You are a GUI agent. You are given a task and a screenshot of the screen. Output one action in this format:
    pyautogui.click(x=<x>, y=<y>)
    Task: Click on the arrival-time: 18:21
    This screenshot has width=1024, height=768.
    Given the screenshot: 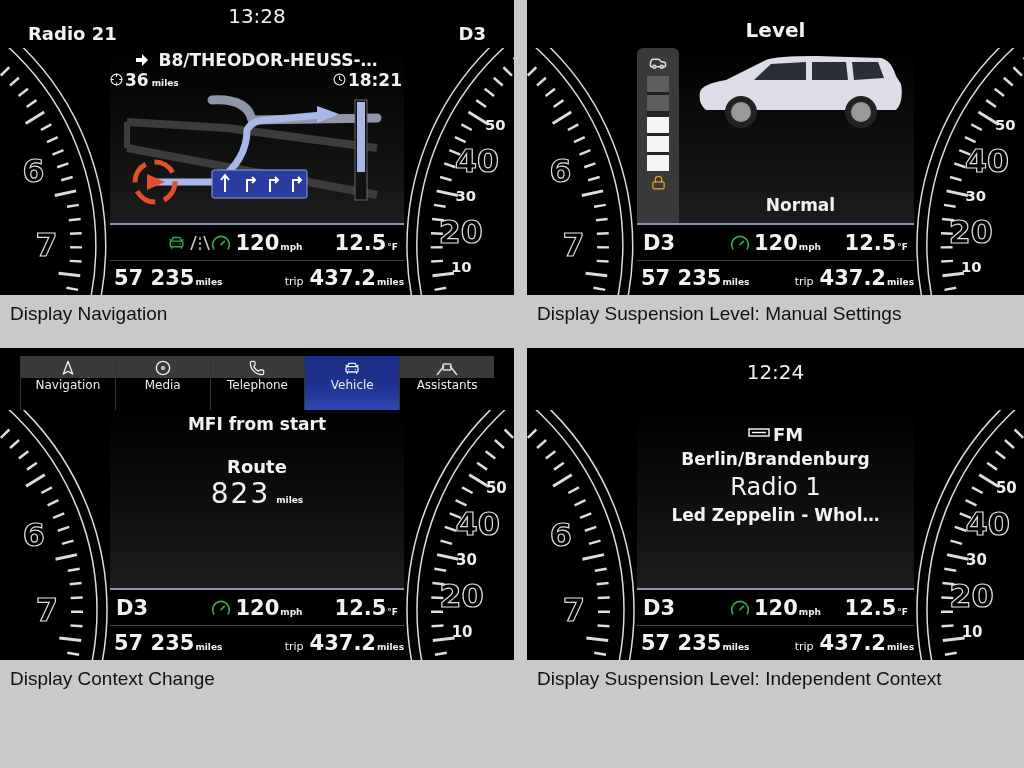 What is the action you would take?
    pyautogui.click(x=374, y=80)
    